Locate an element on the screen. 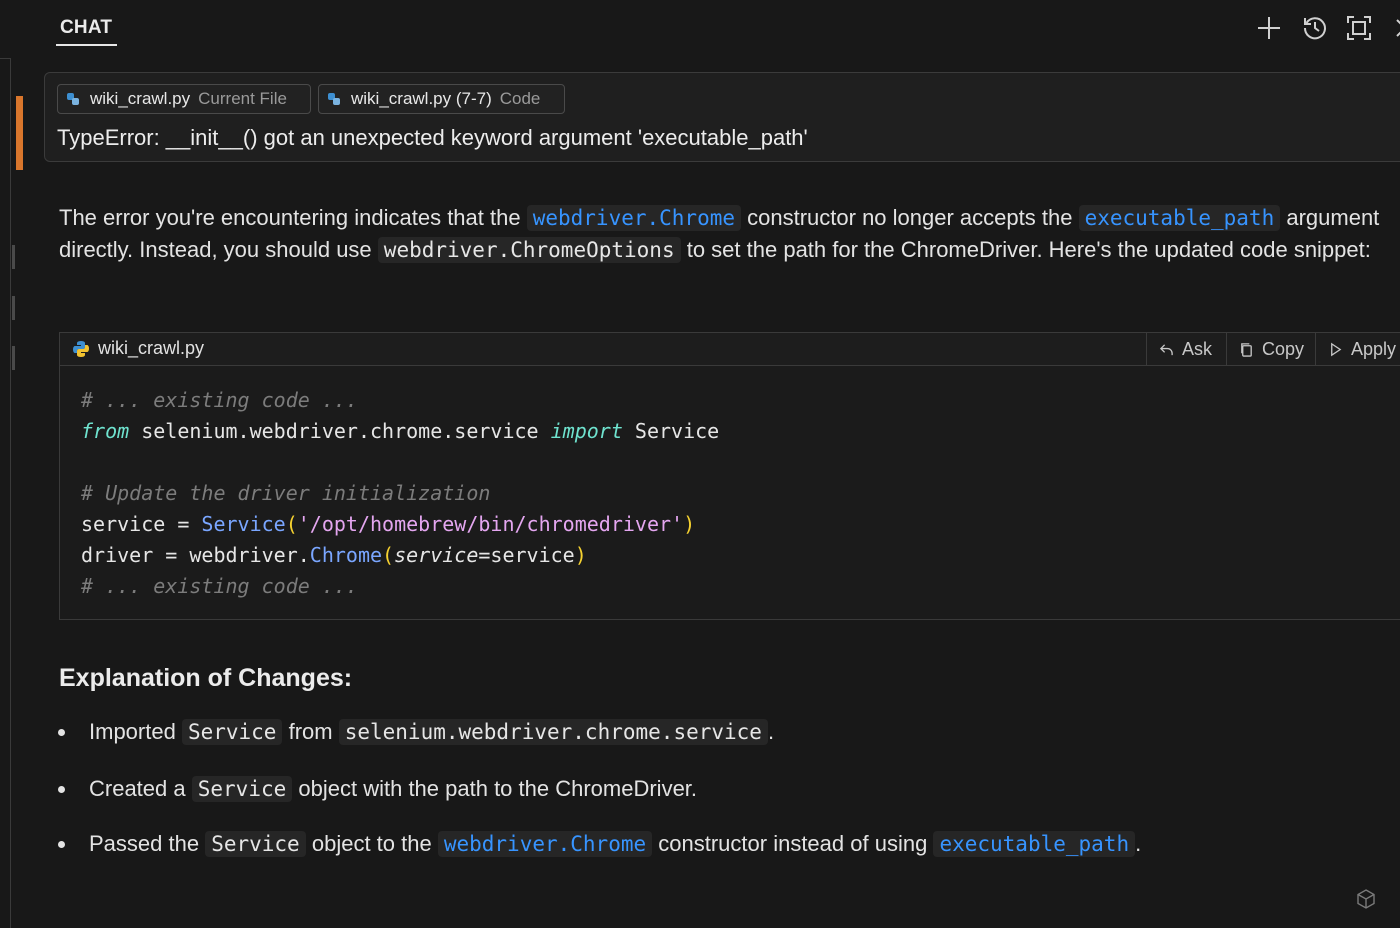 The image size is (1400, 928). inline-code: webdriver.ChromeOptions is located at coordinates (529, 250).